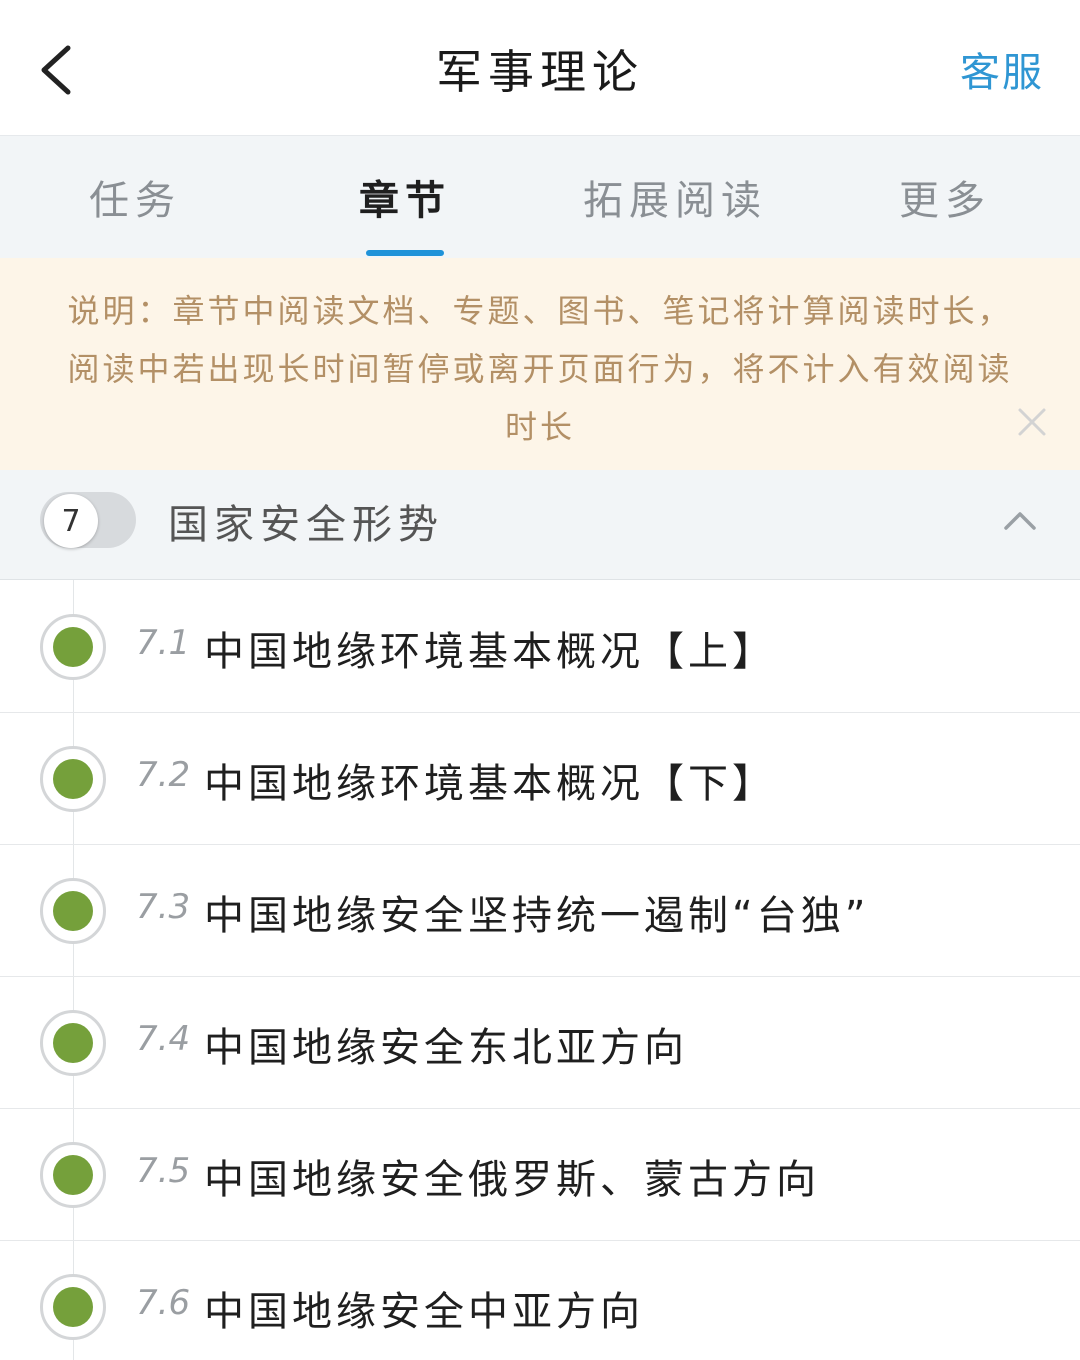 Image resolution: width=1080 pixels, height=1360 pixels. Describe the element at coordinates (163, 907) in the screenshot. I see `section-number: 7.3` at that location.